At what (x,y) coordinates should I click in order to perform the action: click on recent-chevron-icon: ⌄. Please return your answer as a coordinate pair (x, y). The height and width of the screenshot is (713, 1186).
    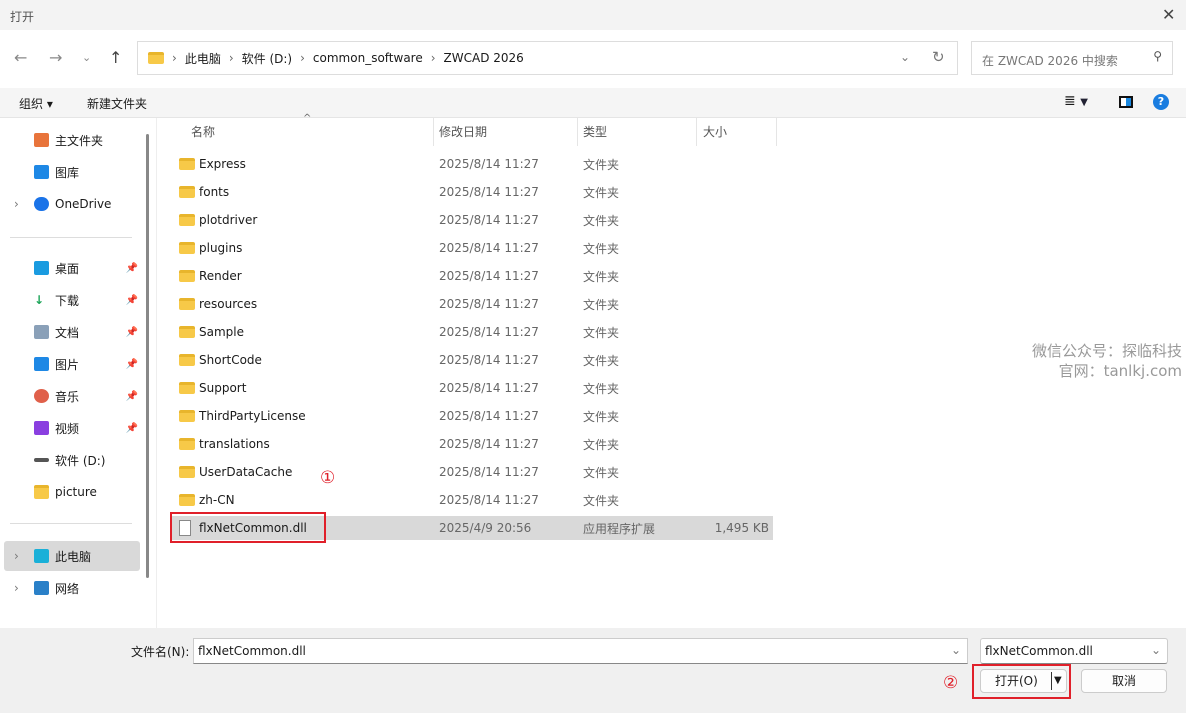
    Looking at the image, I should click on (86, 57).